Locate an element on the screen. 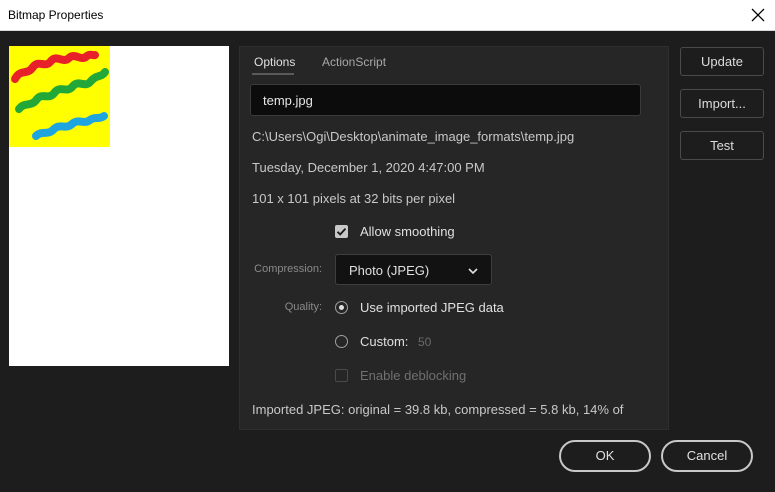 The width and height of the screenshot is (775, 492). enable-deblocking-label: Enable deblocking is located at coordinates (413, 375).